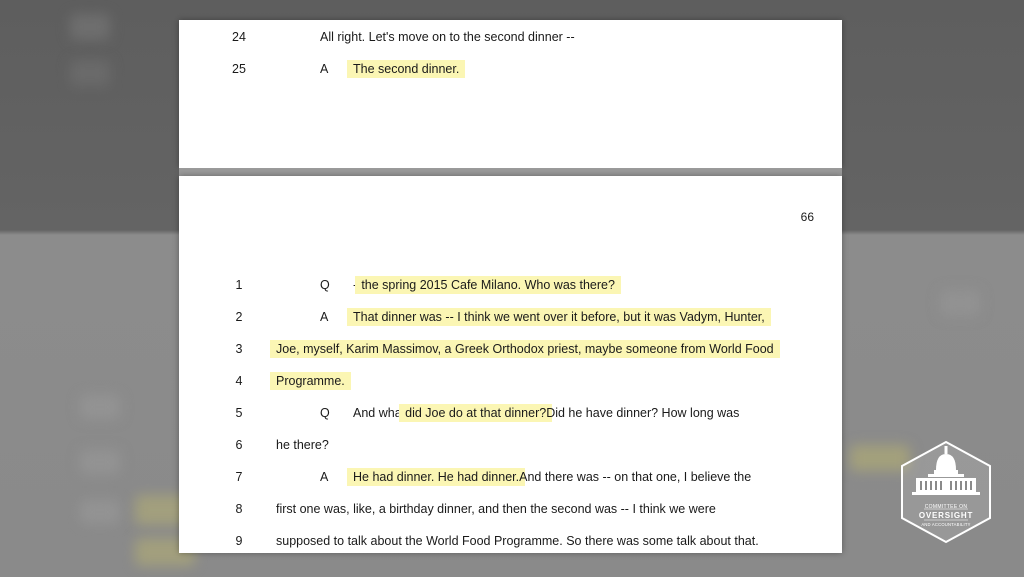 The width and height of the screenshot is (1024, 577). I want to click on line-number: 5, so click(239, 413).